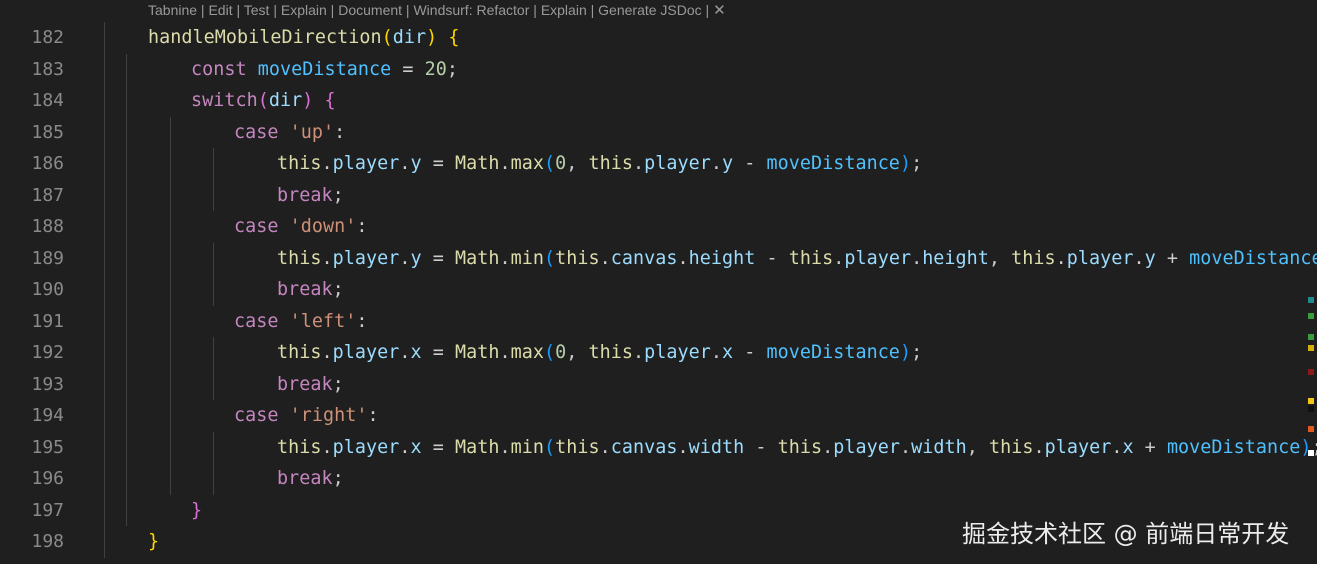 The height and width of the screenshot is (564, 1317). What do you see at coordinates (471, 10) in the screenshot?
I see `codelens-action: Windsurf: Refactor` at bounding box center [471, 10].